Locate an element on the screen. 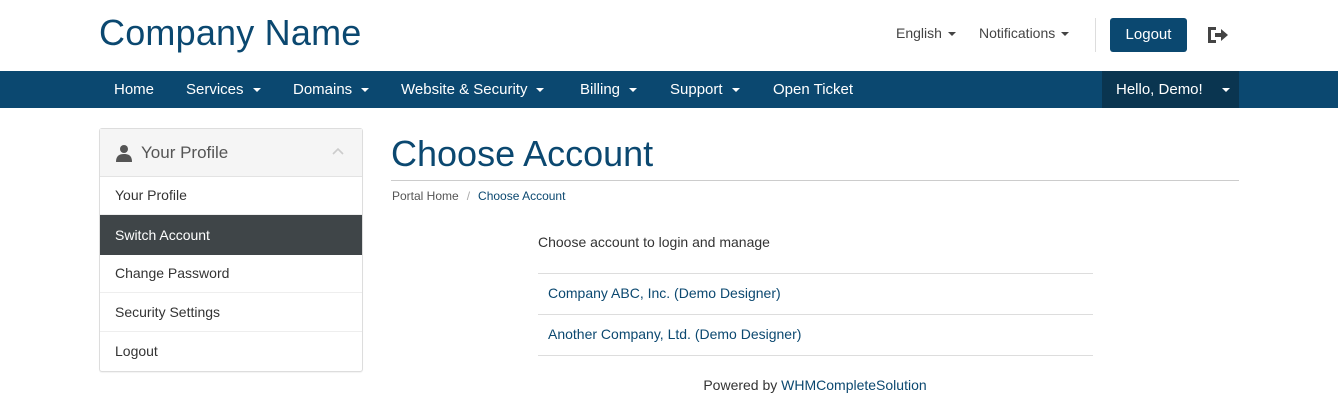  nav-open-ticket-label: Open Ticket is located at coordinates (813, 89).